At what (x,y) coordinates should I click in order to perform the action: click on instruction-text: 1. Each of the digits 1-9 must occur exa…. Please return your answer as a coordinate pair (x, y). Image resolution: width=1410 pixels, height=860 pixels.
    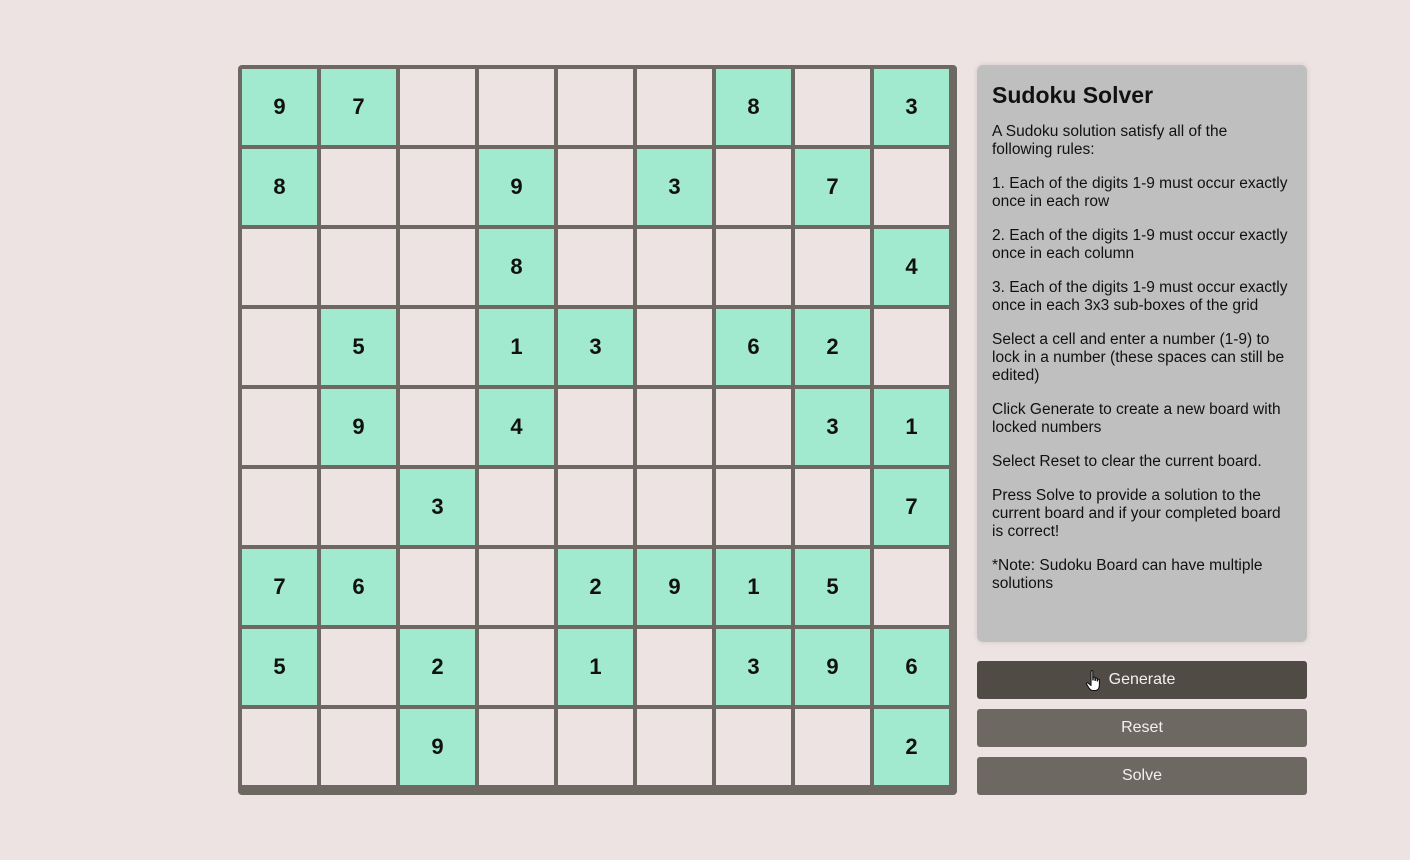
    Looking at the image, I should click on (1140, 192).